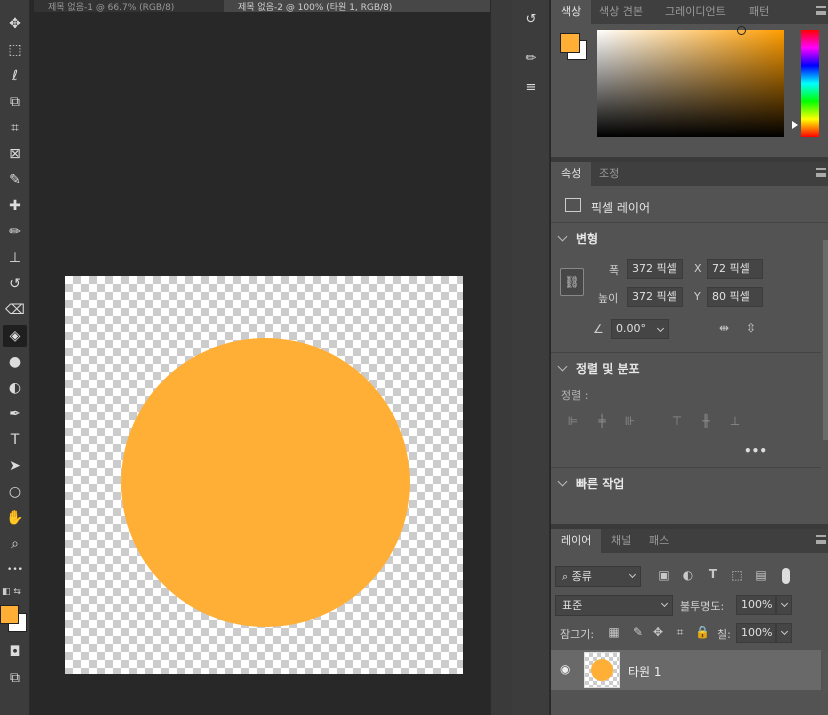 This screenshot has width=828, height=715. Describe the element at coordinates (795, 125) in the screenshot. I see `hue-slider-handle` at that location.